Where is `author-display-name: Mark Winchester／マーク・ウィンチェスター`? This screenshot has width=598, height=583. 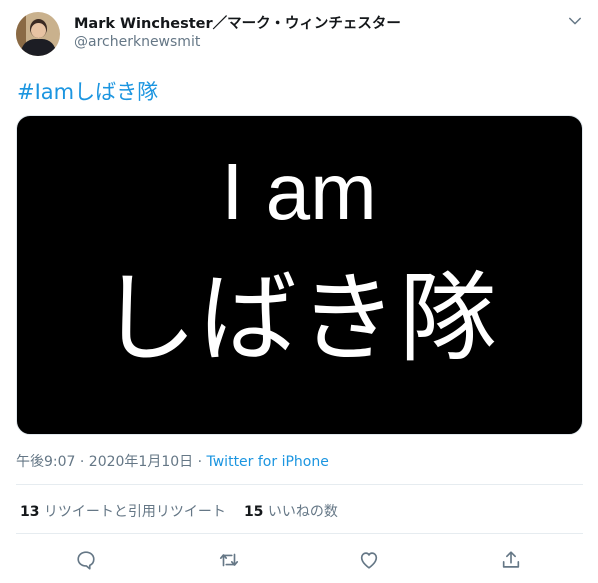 author-display-name: Mark Winchester／マーク・ウィンチェスター is located at coordinates (237, 22).